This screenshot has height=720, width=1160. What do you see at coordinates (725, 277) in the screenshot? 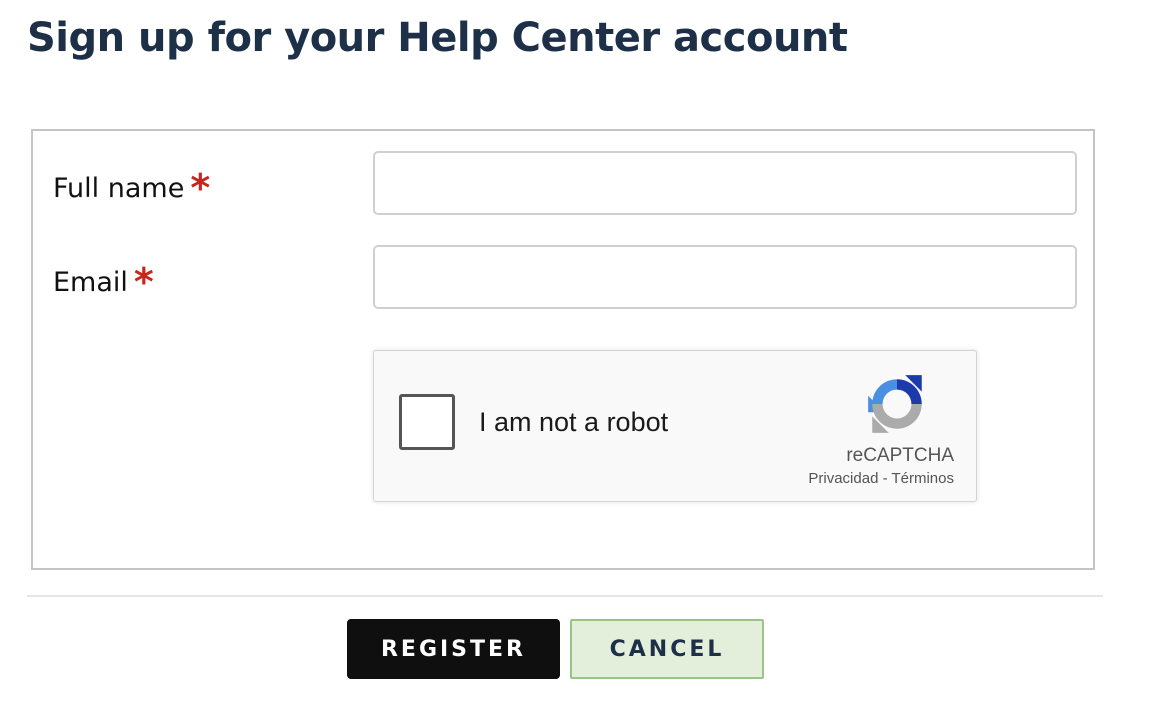
I see `email-input` at bounding box center [725, 277].